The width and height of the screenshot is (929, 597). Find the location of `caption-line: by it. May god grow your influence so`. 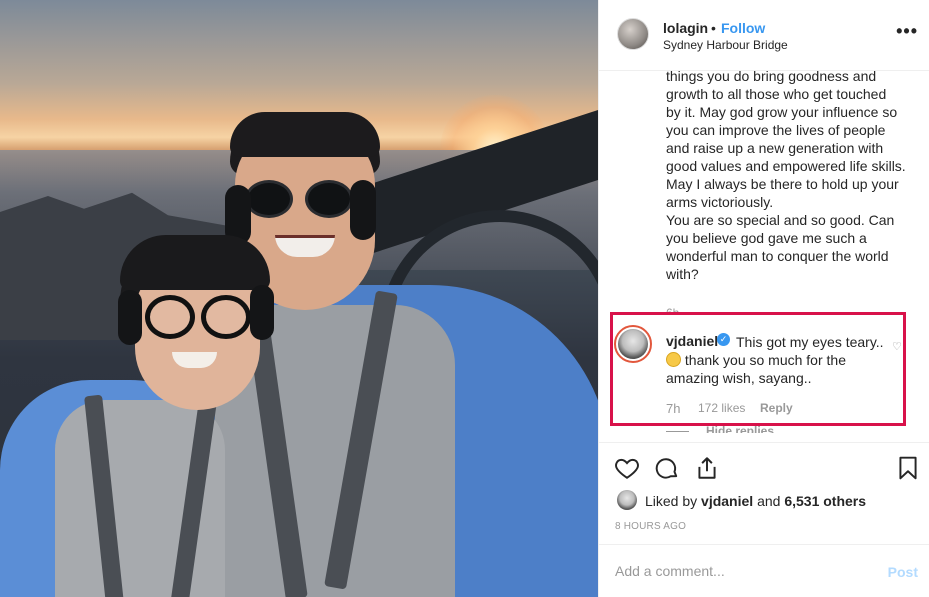

caption-line: by it. May god grow your influence so is located at coordinates (782, 112).